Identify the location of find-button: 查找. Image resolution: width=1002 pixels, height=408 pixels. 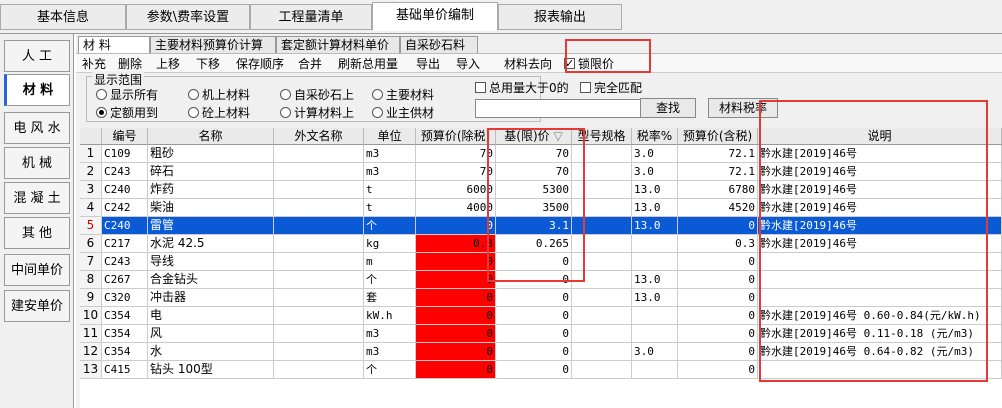
(668, 108).